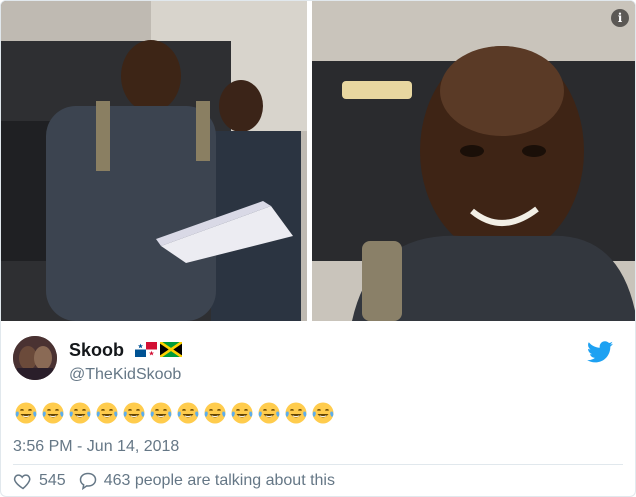 Image resolution: width=636 pixels, height=497 pixels. Describe the element at coordinates (318, 464) in the screenshot. I see `footer-divider` at that location.